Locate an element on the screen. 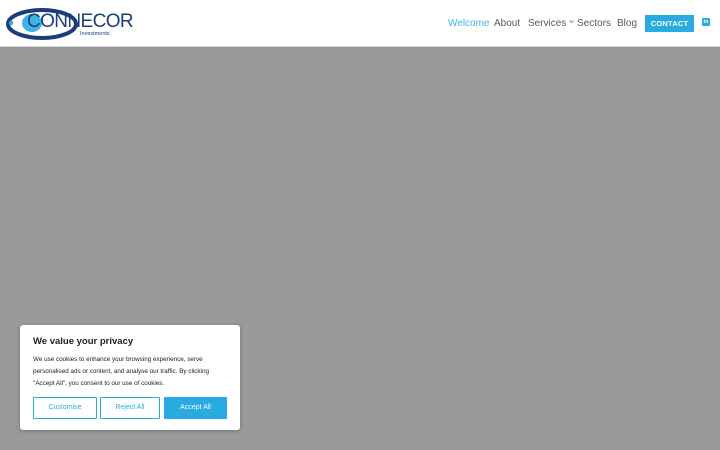 Image resolution: width=720 pixels, height=450 pixels. customise-button: Customise is located at coordinates (65, 408).